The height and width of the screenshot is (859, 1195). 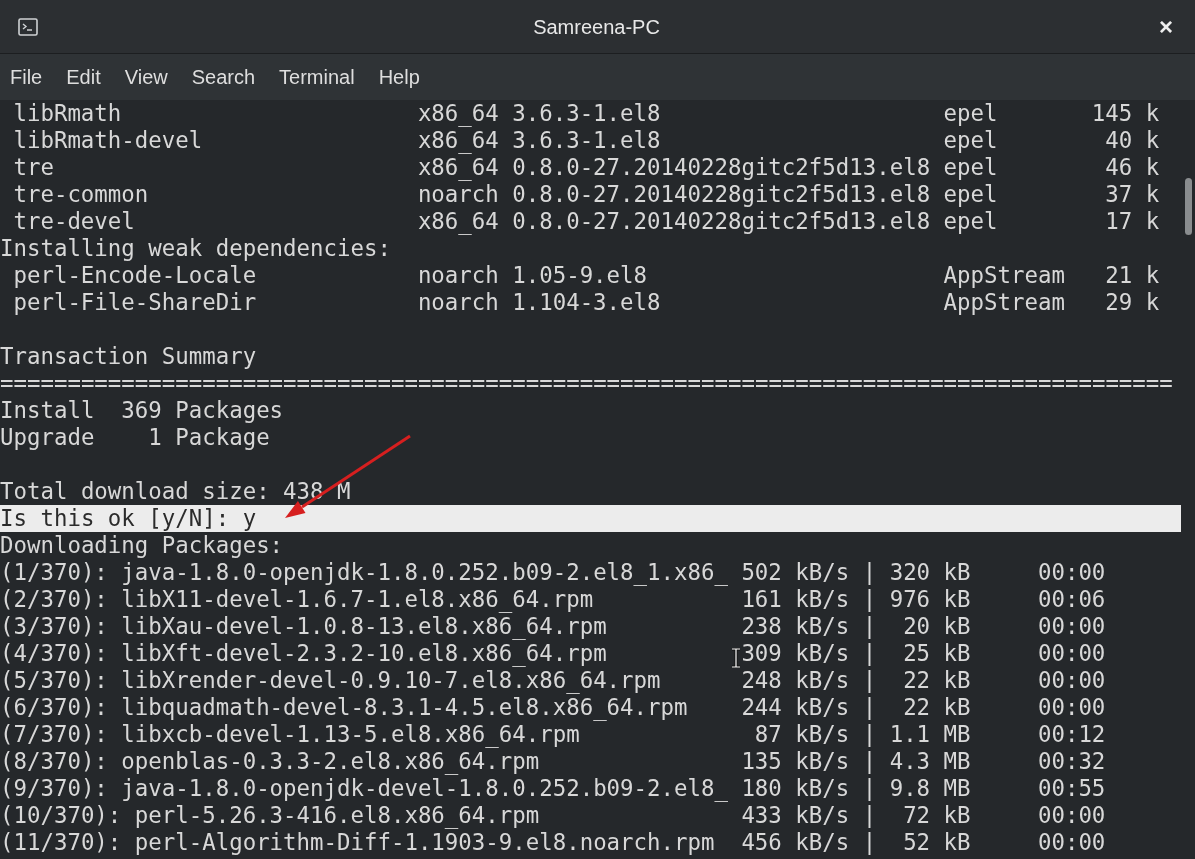 What do you see at coordinates (1132, 275) in the screenshot?
I see `package-size: 21 k` at bounding box center [1132, 275].